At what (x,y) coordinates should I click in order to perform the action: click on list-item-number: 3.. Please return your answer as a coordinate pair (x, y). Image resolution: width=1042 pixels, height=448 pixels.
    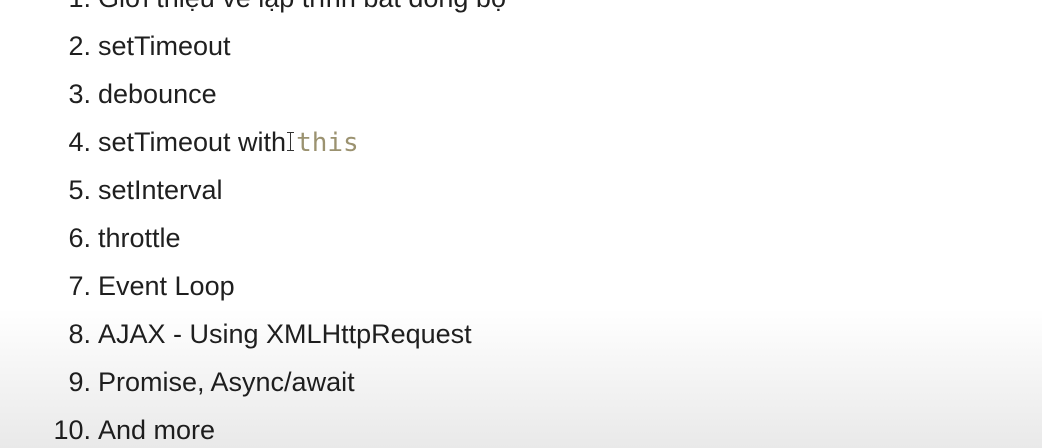
    Looking at the image, I should click on (79, 94).